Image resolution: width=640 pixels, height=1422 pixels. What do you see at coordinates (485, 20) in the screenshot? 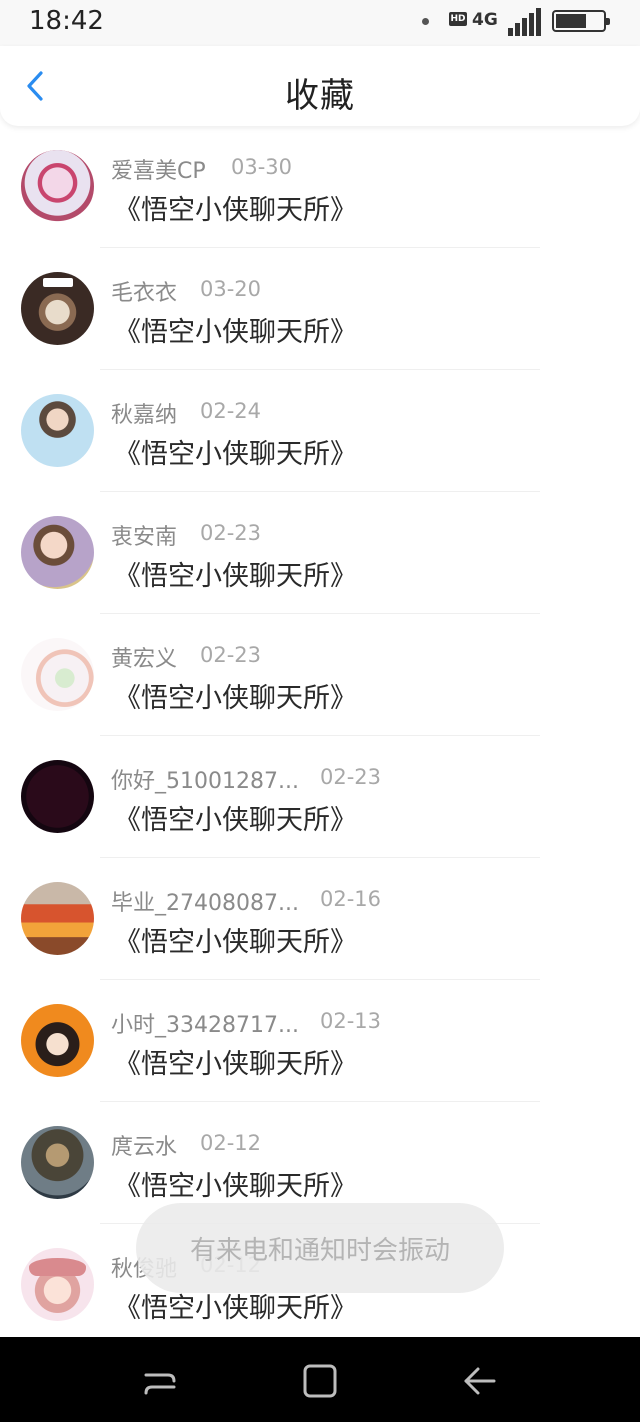
I see `network-type: 4G` at bounding box center [485, 20].